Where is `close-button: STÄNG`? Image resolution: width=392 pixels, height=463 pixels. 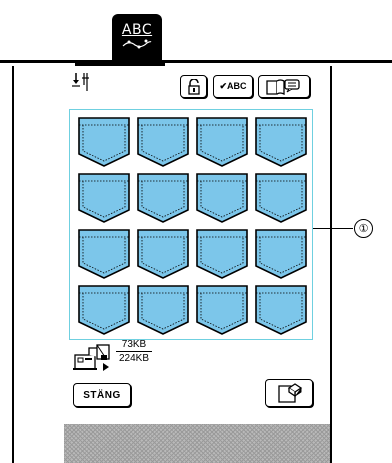
close-button: STÄNG is located at coordinates (102, 395).